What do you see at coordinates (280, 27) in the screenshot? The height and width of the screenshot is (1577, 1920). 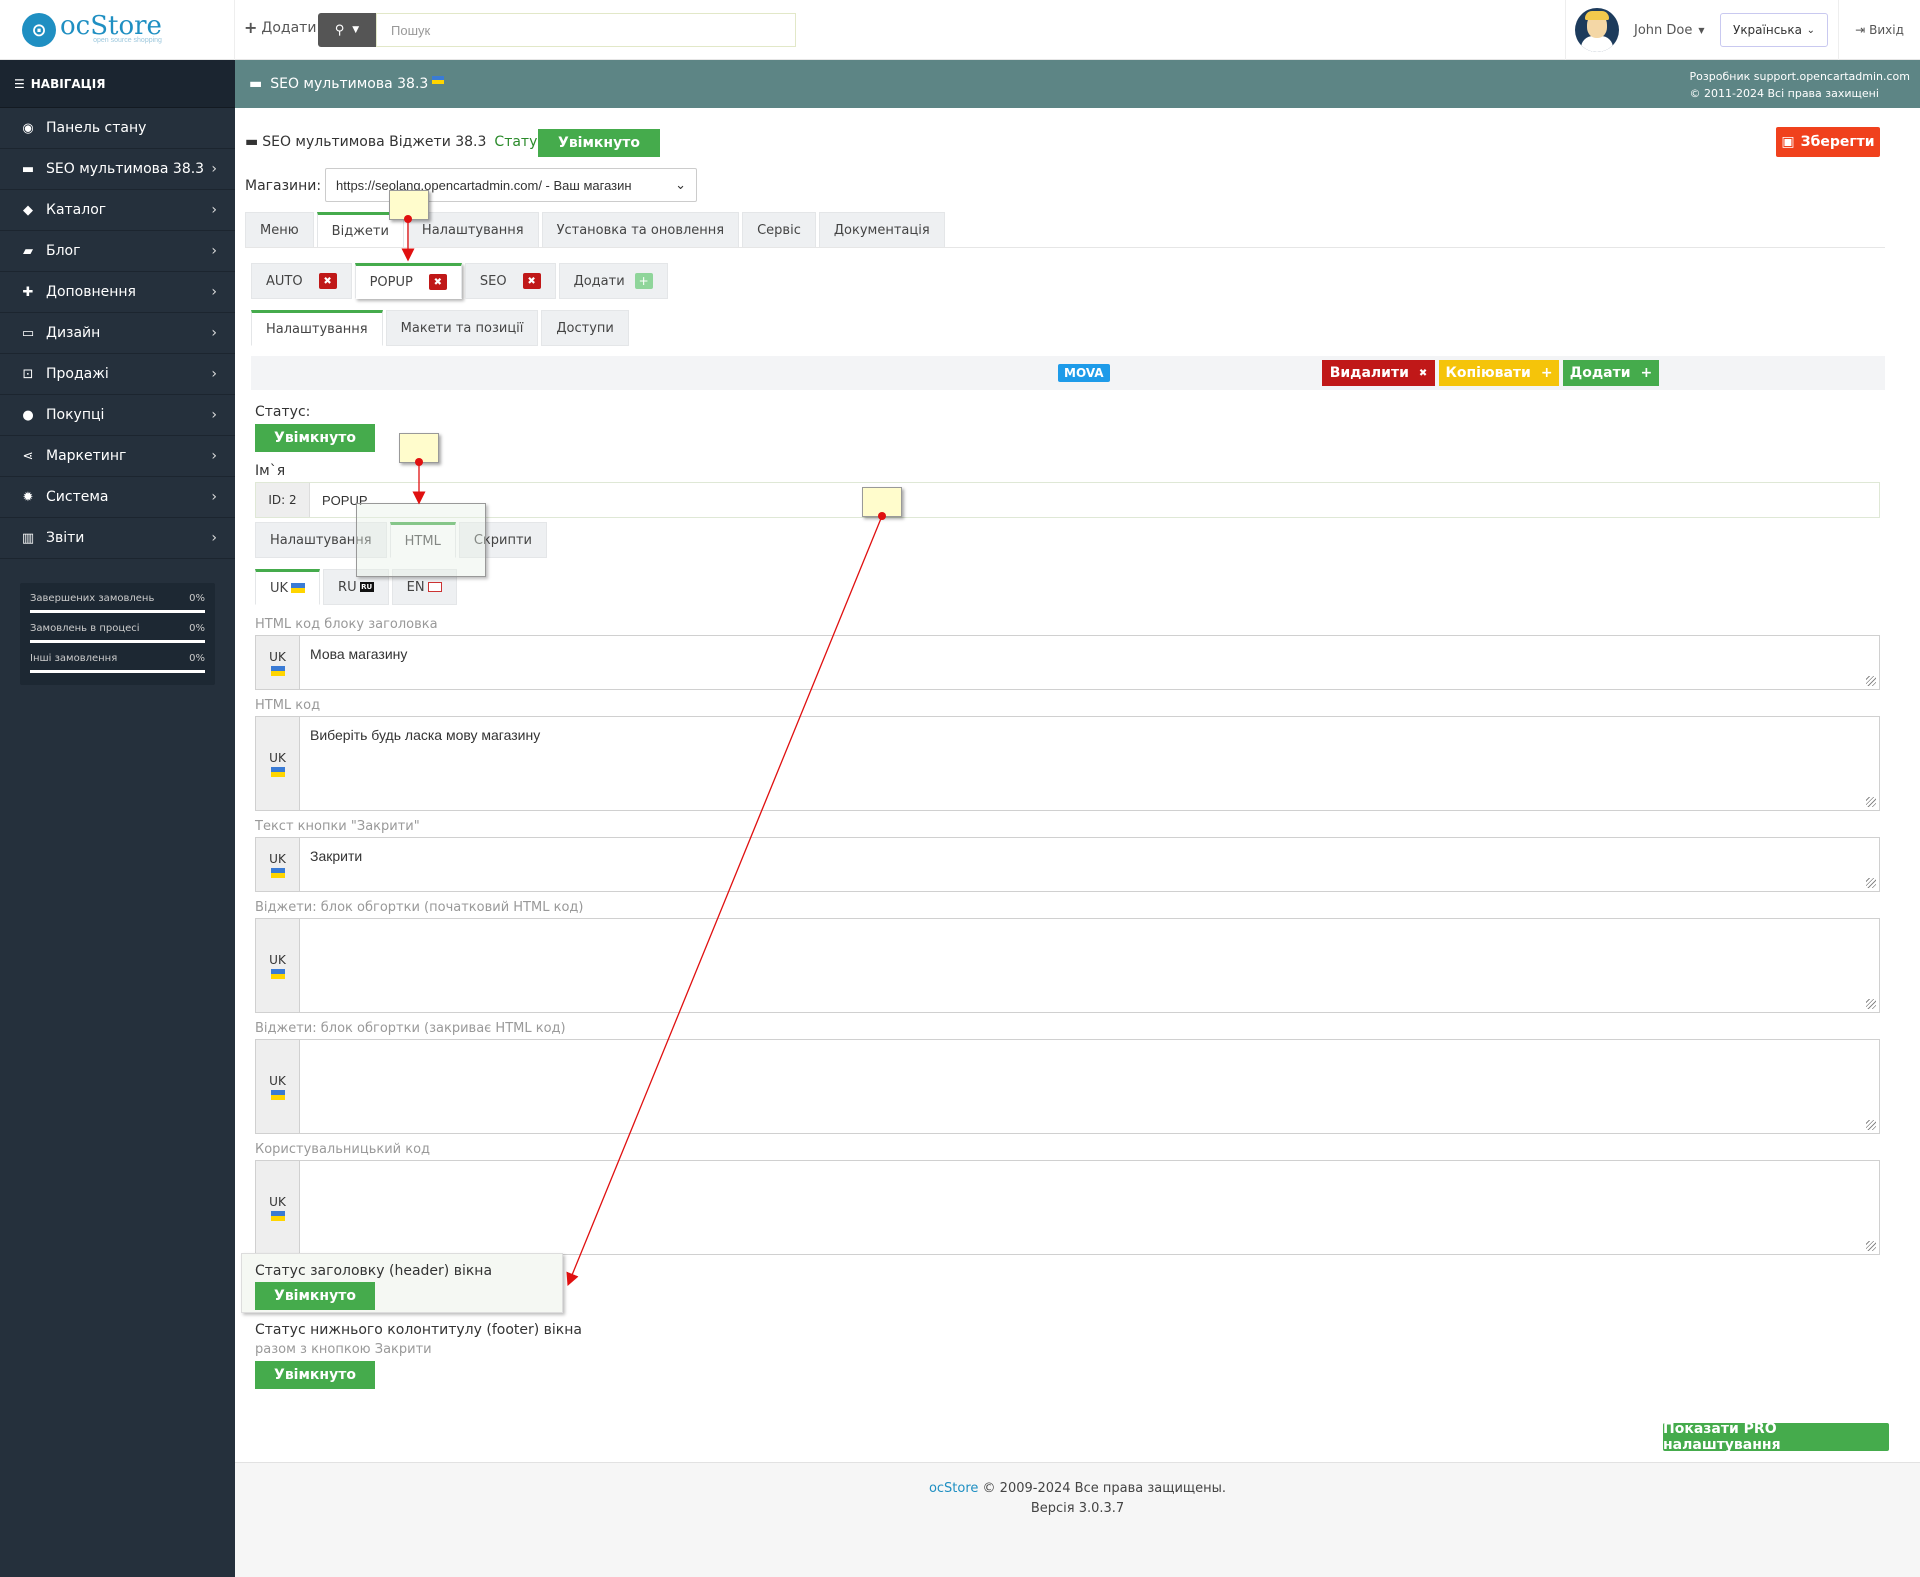 I see `add-button: + Додати` at bounding box center [280, 27].